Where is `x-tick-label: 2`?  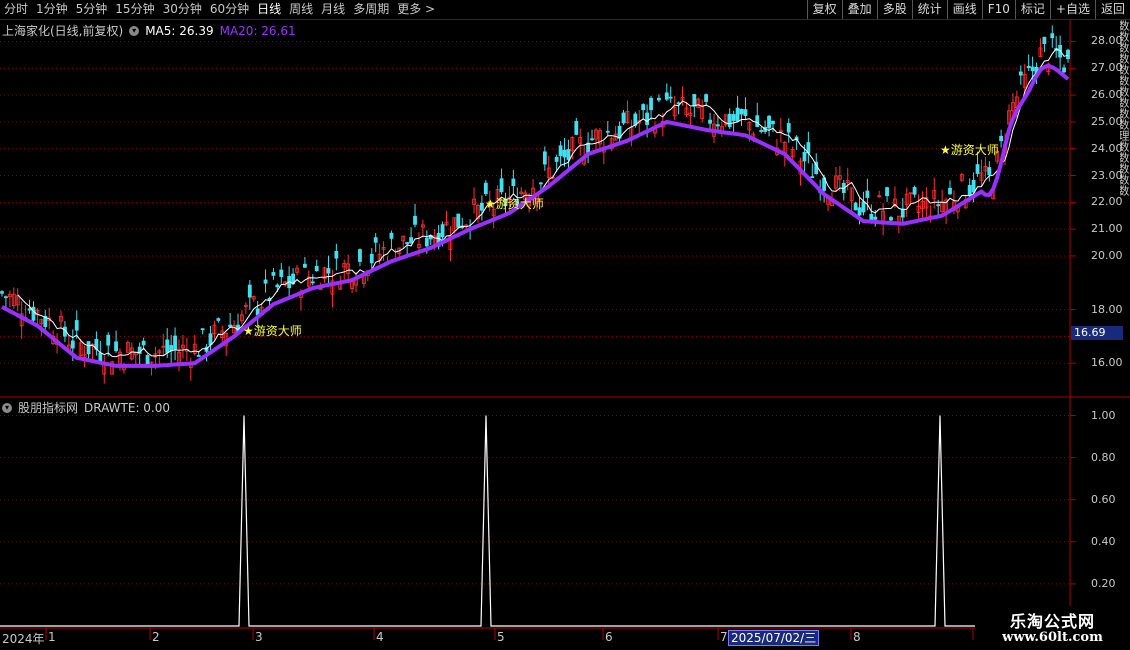 x-tick-label: 2 is located at coordinates (156, 637).